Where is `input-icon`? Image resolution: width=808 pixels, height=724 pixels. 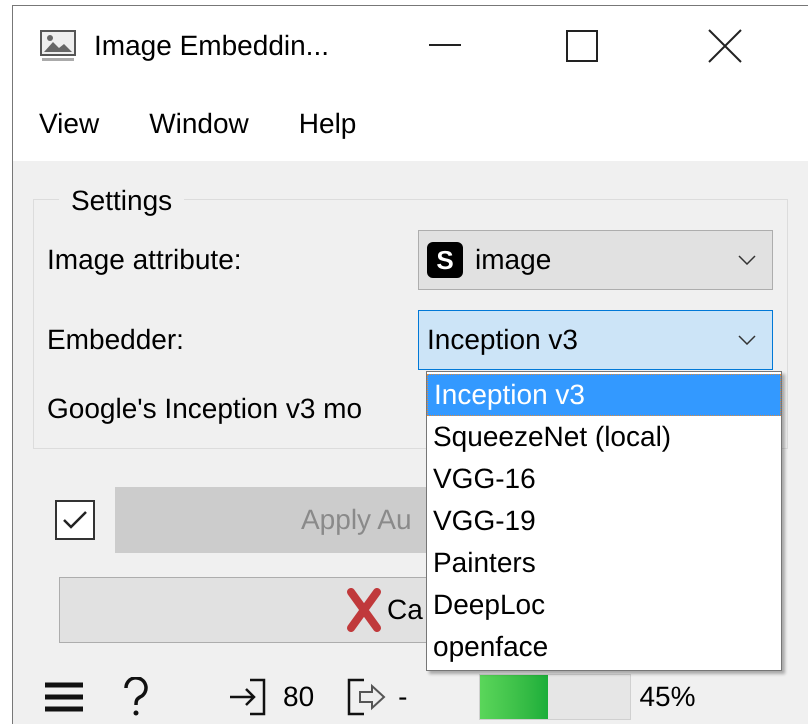
input-icon is located at coordinates (248, 697).